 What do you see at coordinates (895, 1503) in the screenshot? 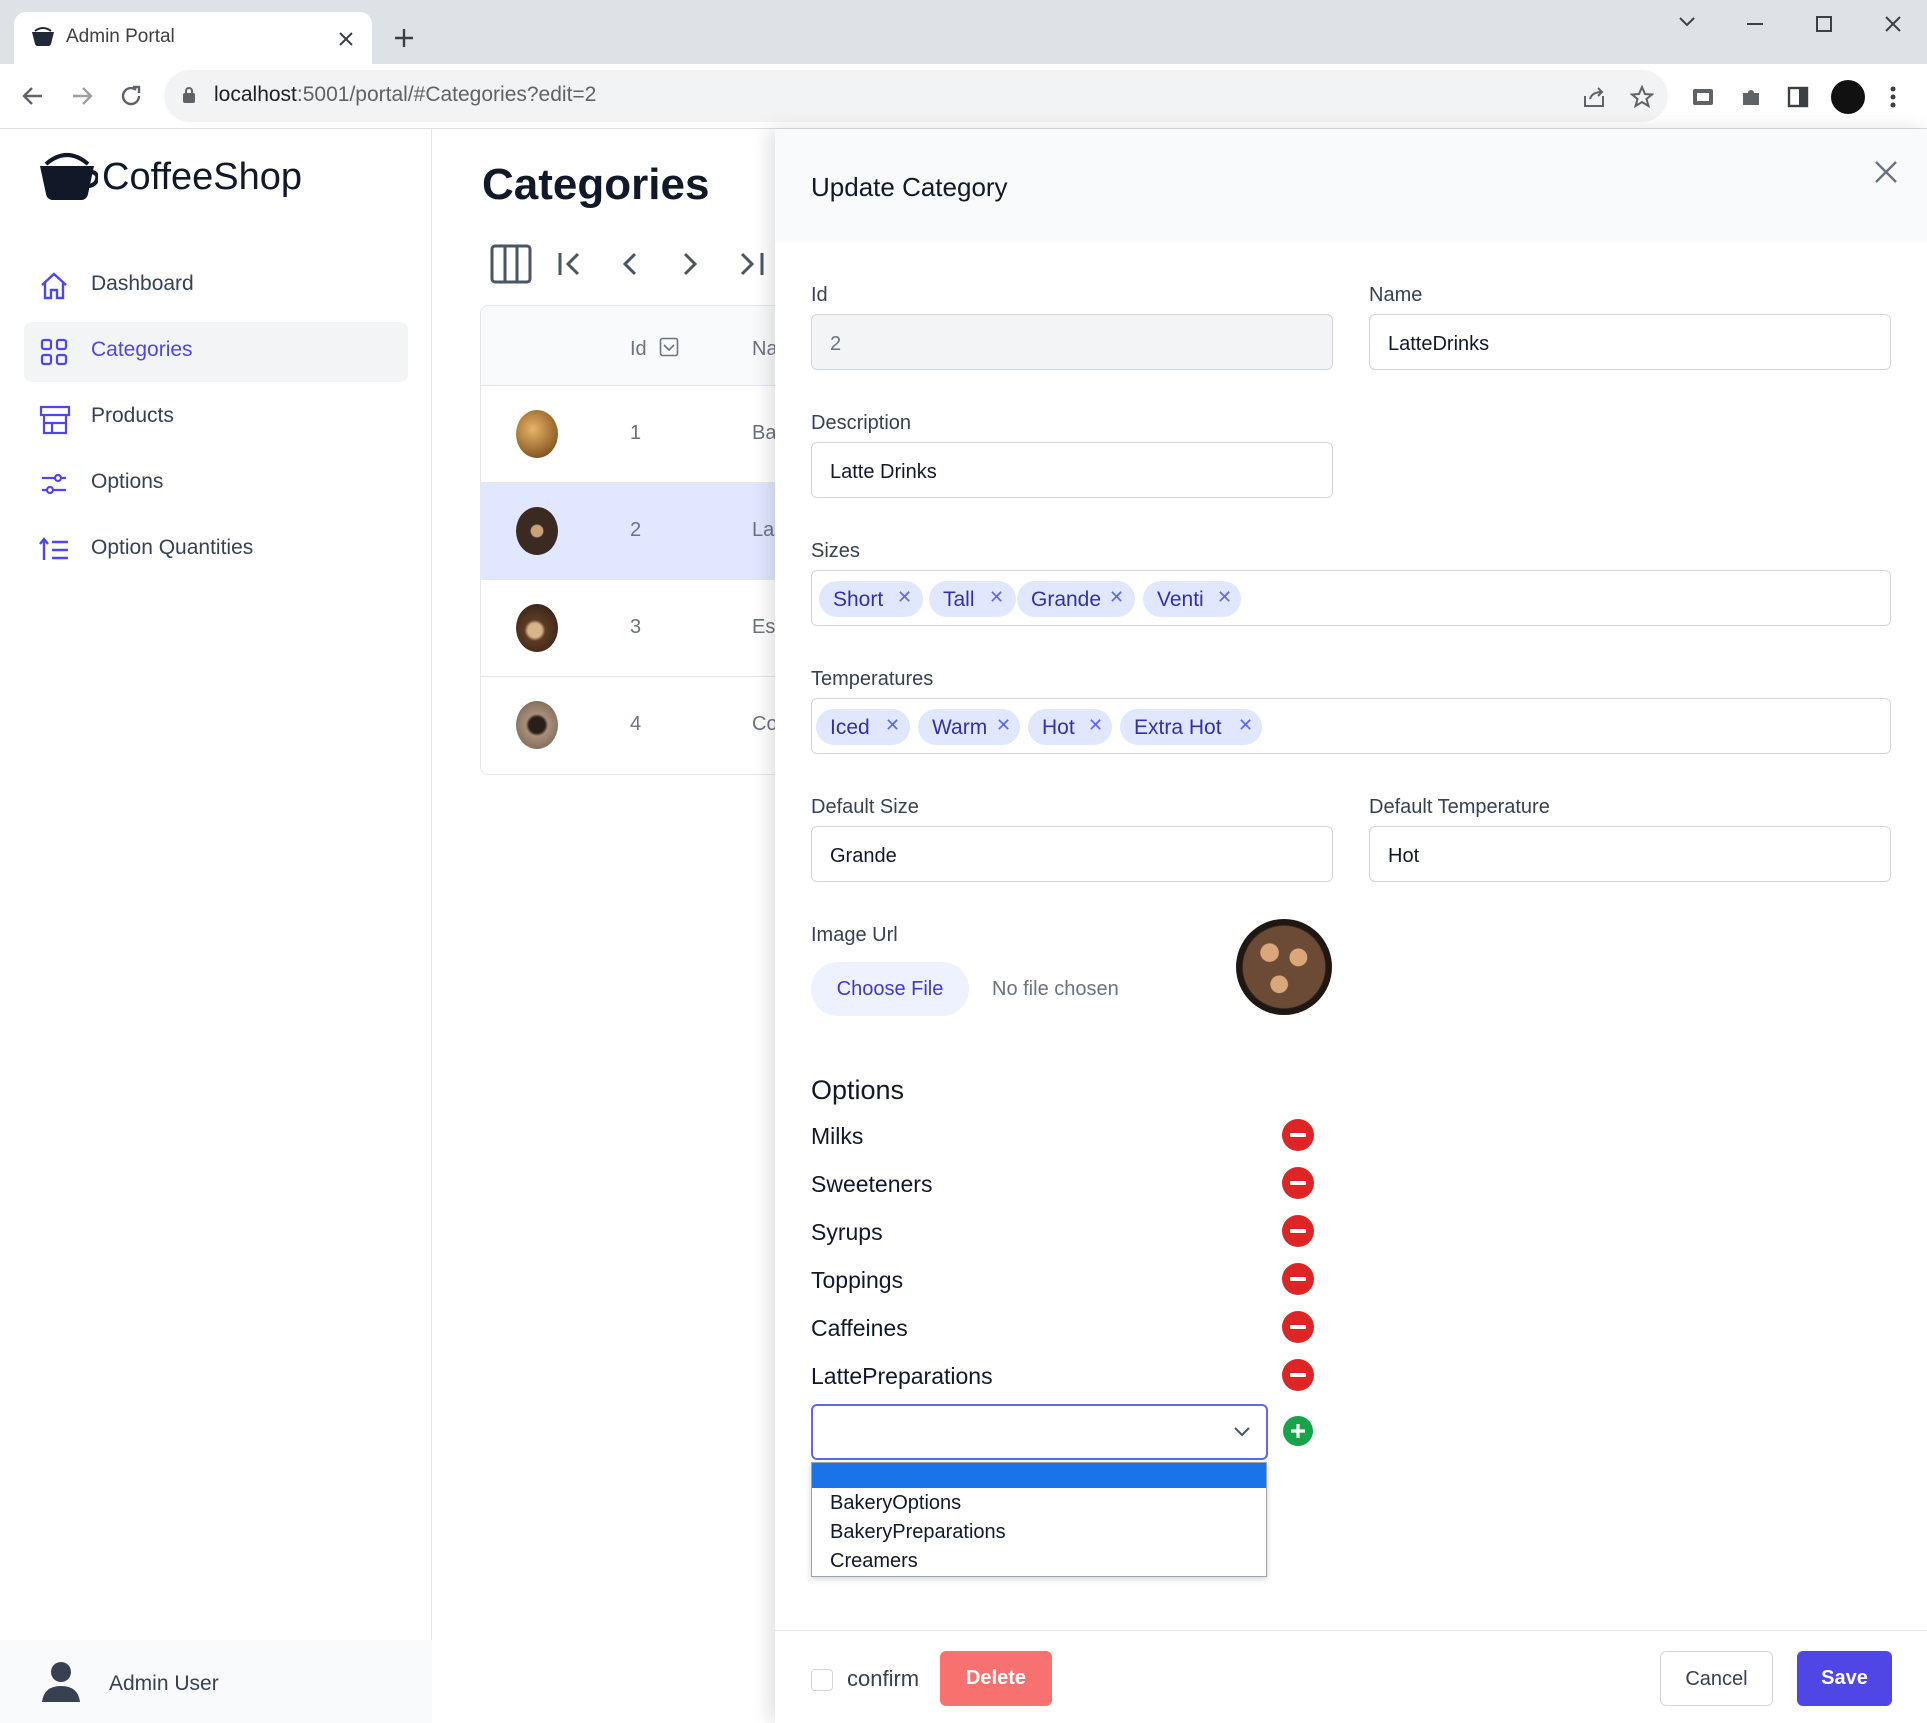
I see `dropdown-option: BakeryOptions` at bounding box center [895, 1503].